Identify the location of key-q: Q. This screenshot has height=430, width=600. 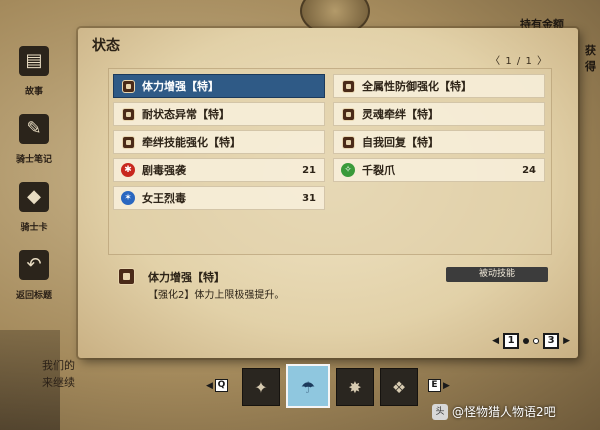
(221, 385).